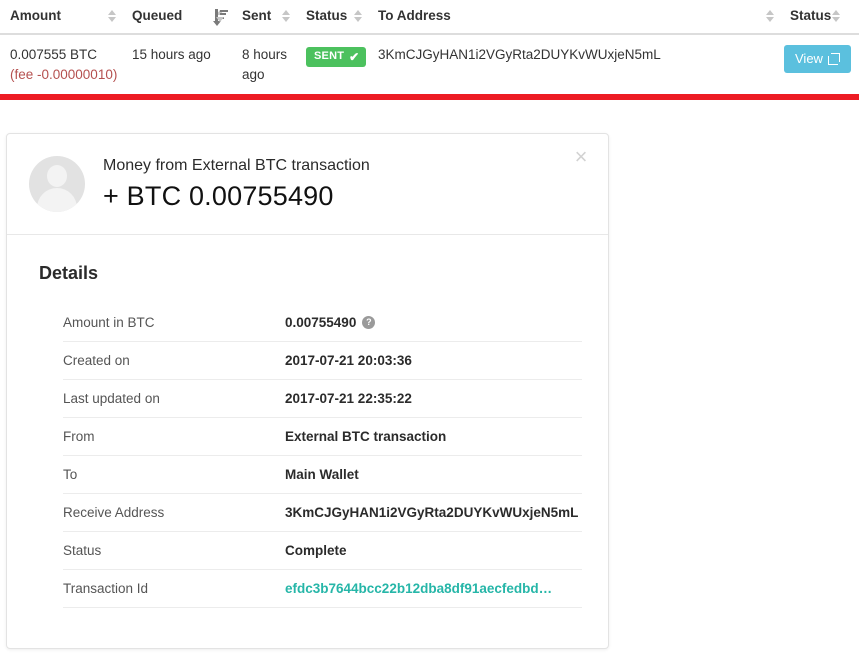  I want to click on detail-value: Main Wallet, so click(322, 475).